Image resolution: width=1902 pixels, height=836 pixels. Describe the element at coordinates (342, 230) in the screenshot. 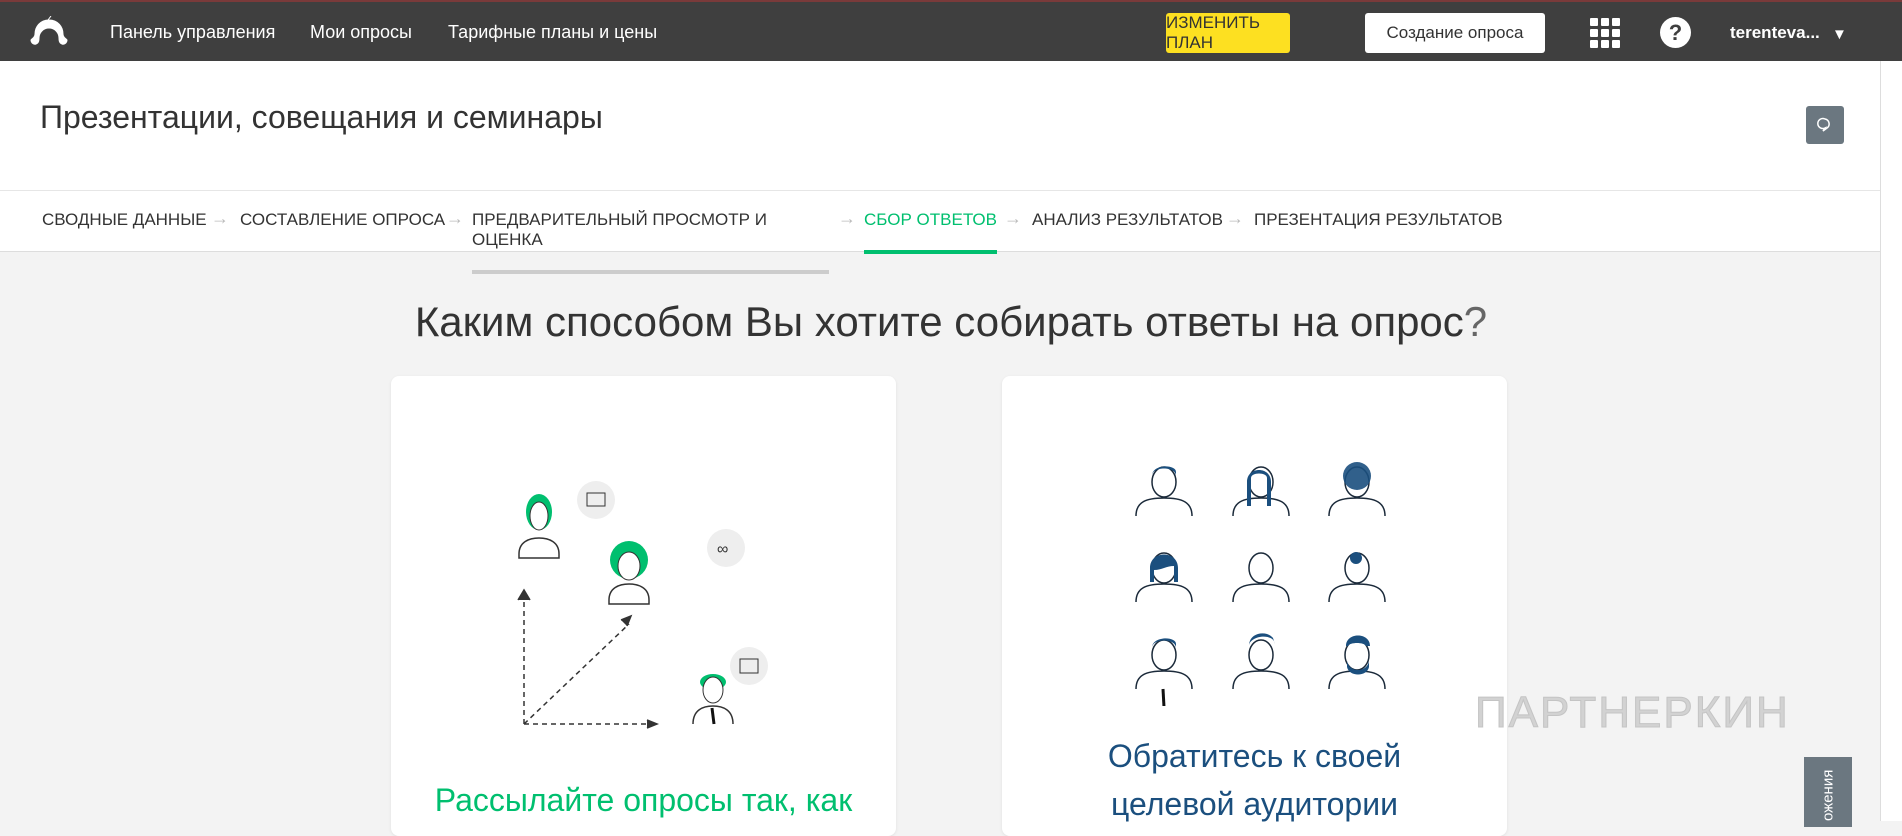

I see `tab-design: СОСТАВЛЕНИЕ ОПРОСА` at that location.